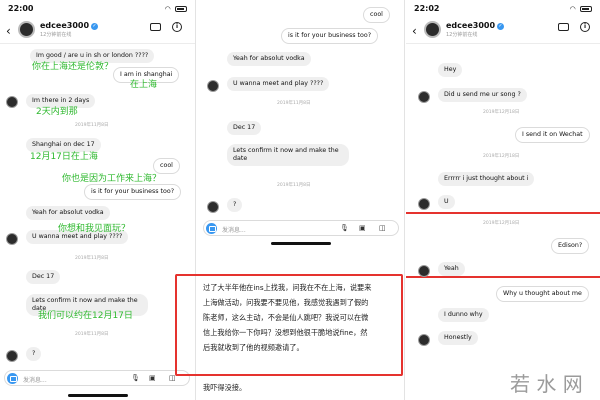 Image resolution: width=600 pixels, height=400 pixels. I want to click on translation-text: 你想和我见面玩？, so click(94, 229).